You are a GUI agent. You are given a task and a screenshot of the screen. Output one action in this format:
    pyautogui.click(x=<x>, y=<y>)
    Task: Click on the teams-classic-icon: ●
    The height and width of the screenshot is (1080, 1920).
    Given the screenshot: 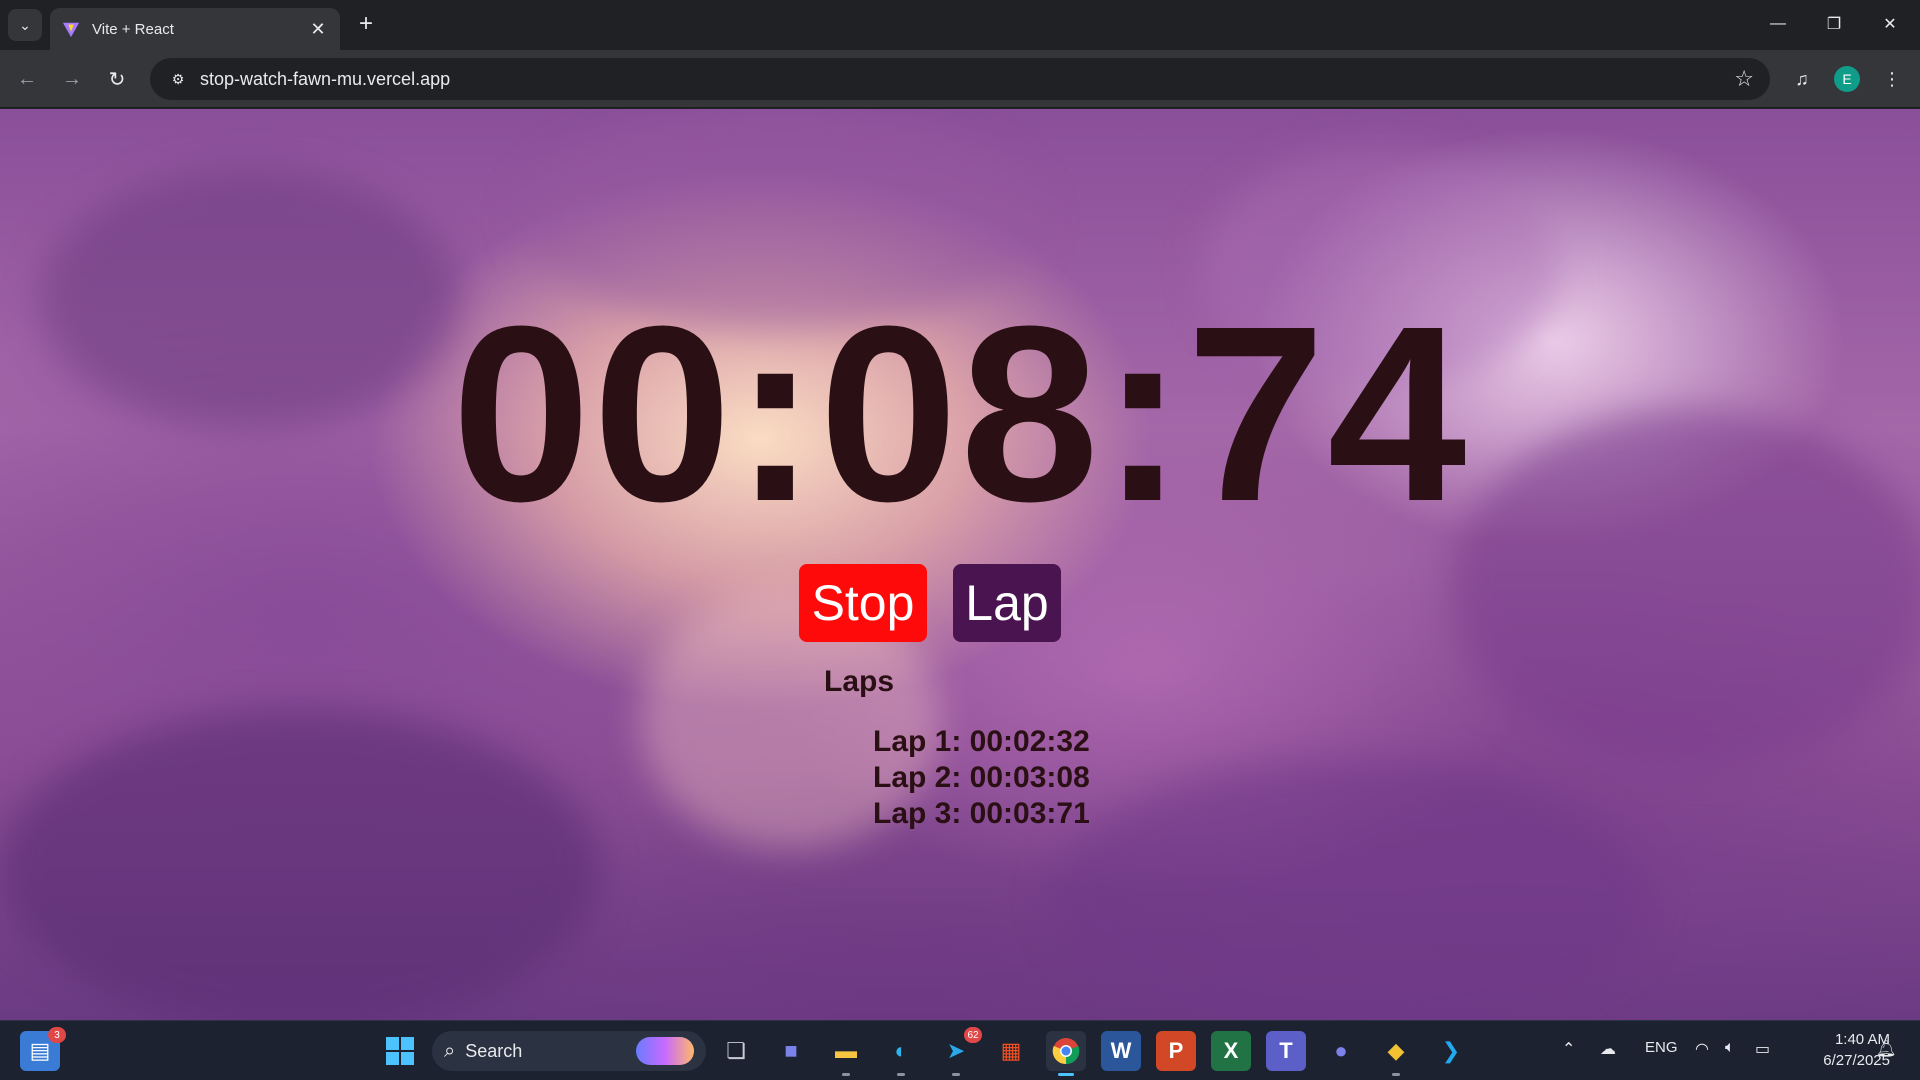 What is the action you would take?
    pyautogui.click(x=1341, y=1051)
    